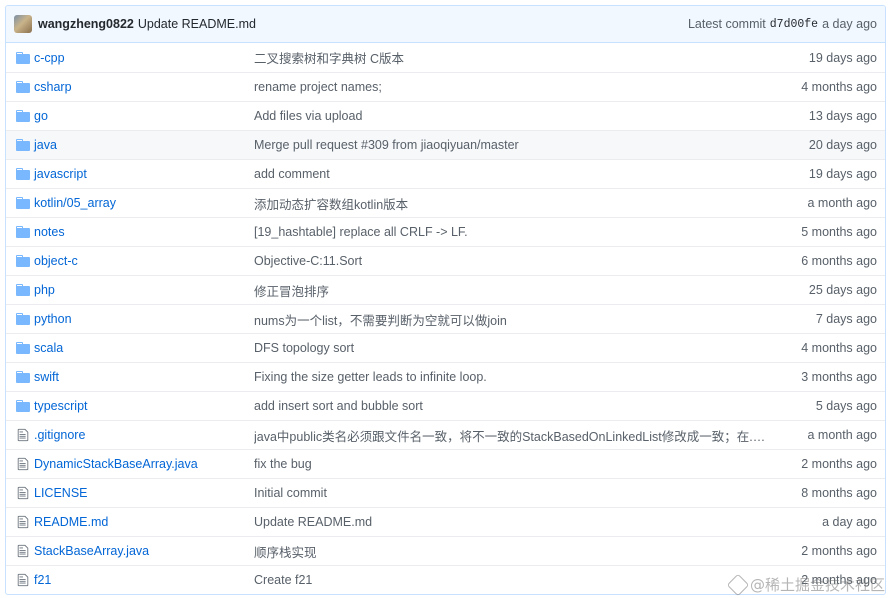 The width and height of the screenshot is (891, 598). I want to click on commit-message-link: Update README.md, so click(514, 522).